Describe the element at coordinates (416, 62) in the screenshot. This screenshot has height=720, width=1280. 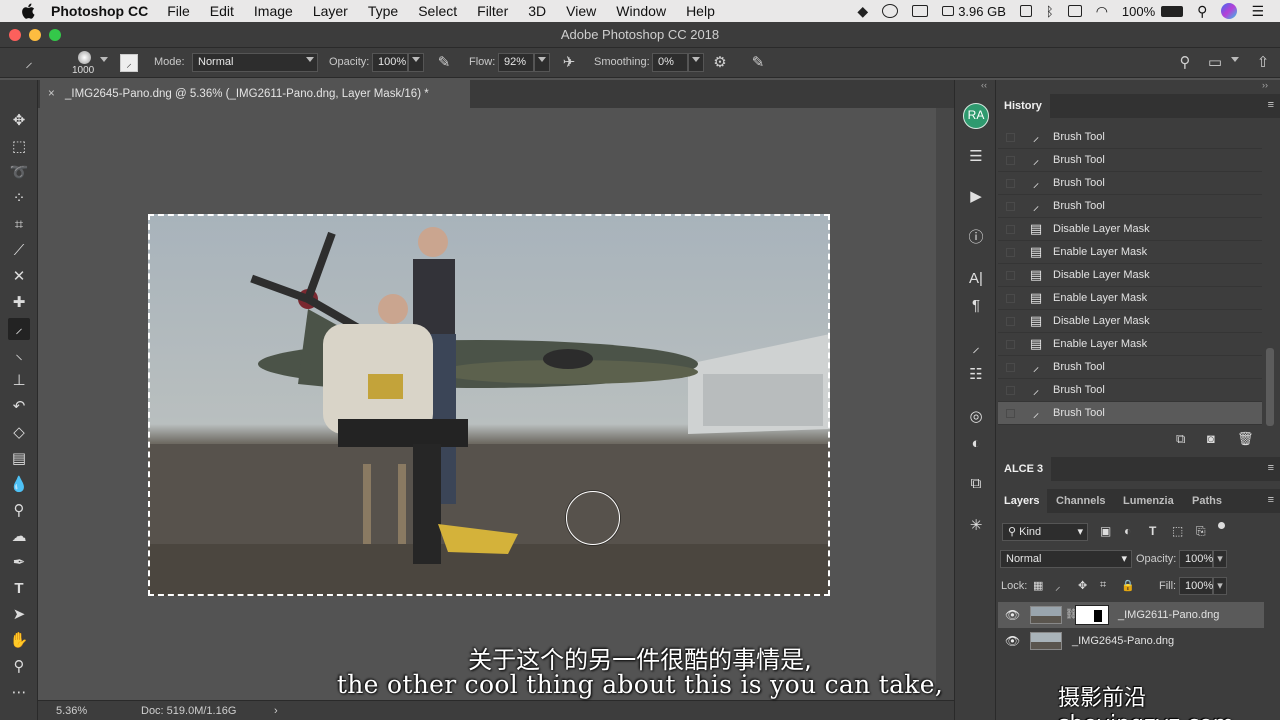
I see `opacity-dropdown` at that location.